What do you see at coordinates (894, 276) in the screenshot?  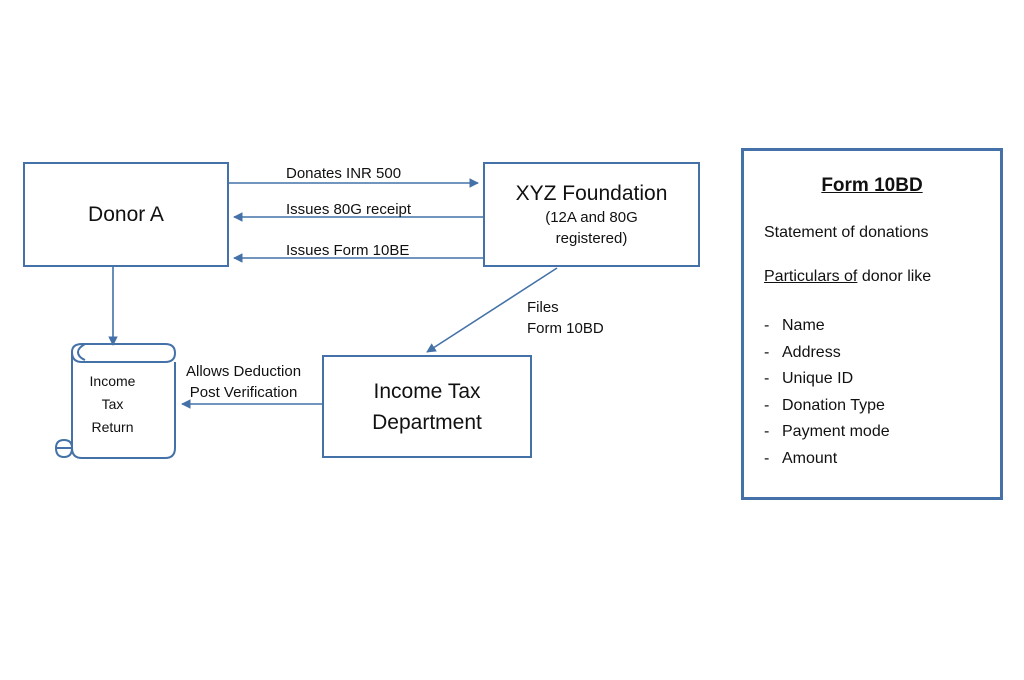 I see `form-10bd-particulars-rest: donor like` at bounding box center [894, 276].